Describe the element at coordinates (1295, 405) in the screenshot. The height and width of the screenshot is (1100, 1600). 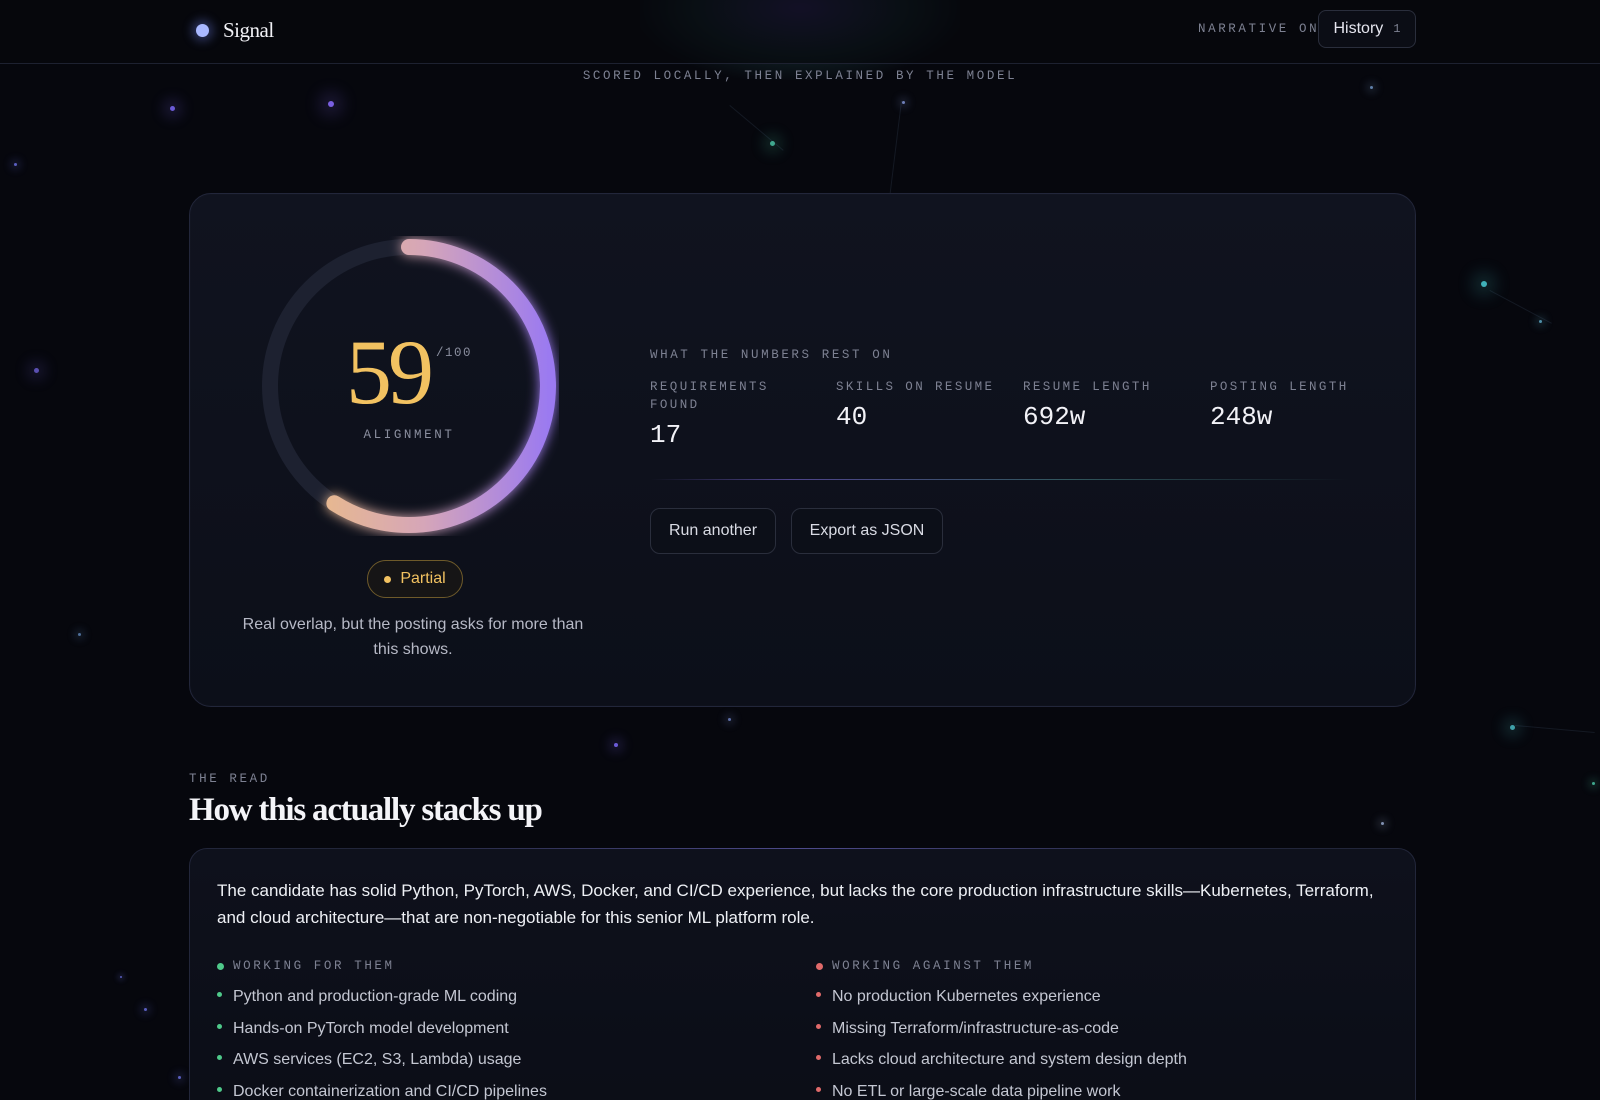
I see `metric-posting-length: POSTING LENGTH 248w` at that location.